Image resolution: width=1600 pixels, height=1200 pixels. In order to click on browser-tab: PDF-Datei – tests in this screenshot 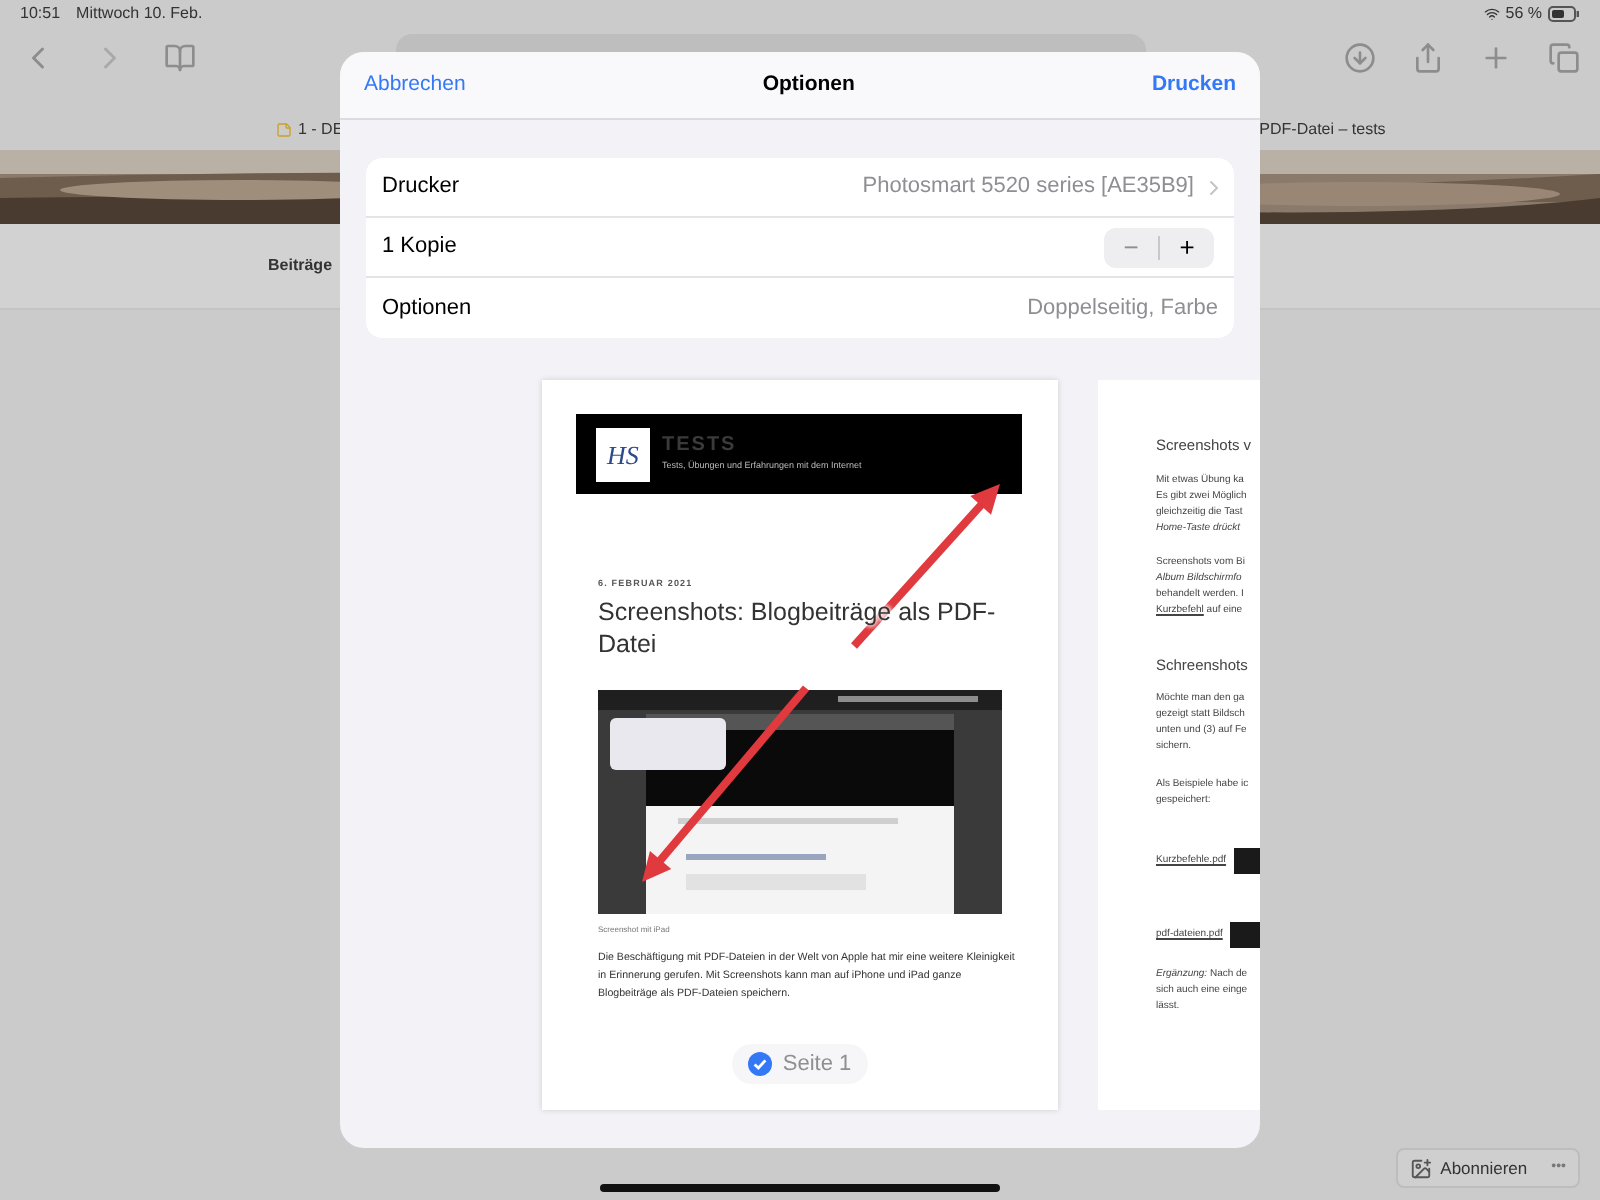, I will do `click(1322, 130)`.